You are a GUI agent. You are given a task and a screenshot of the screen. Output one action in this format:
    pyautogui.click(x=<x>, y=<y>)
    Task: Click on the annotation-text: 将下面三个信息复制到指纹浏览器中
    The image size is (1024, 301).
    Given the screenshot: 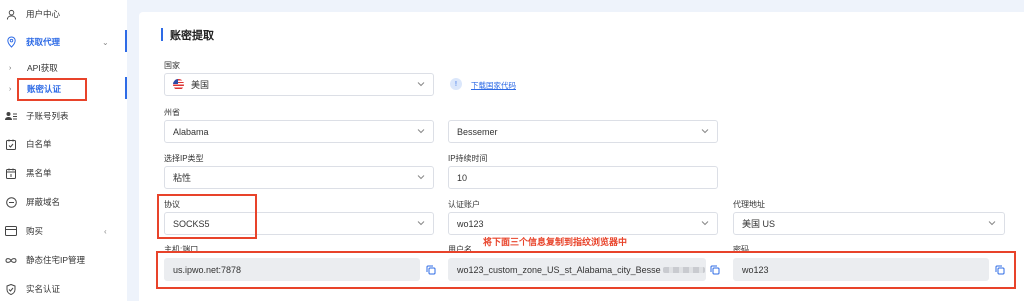 What is the action you would take?
    pyautogui.click(x=555, y=242)
    